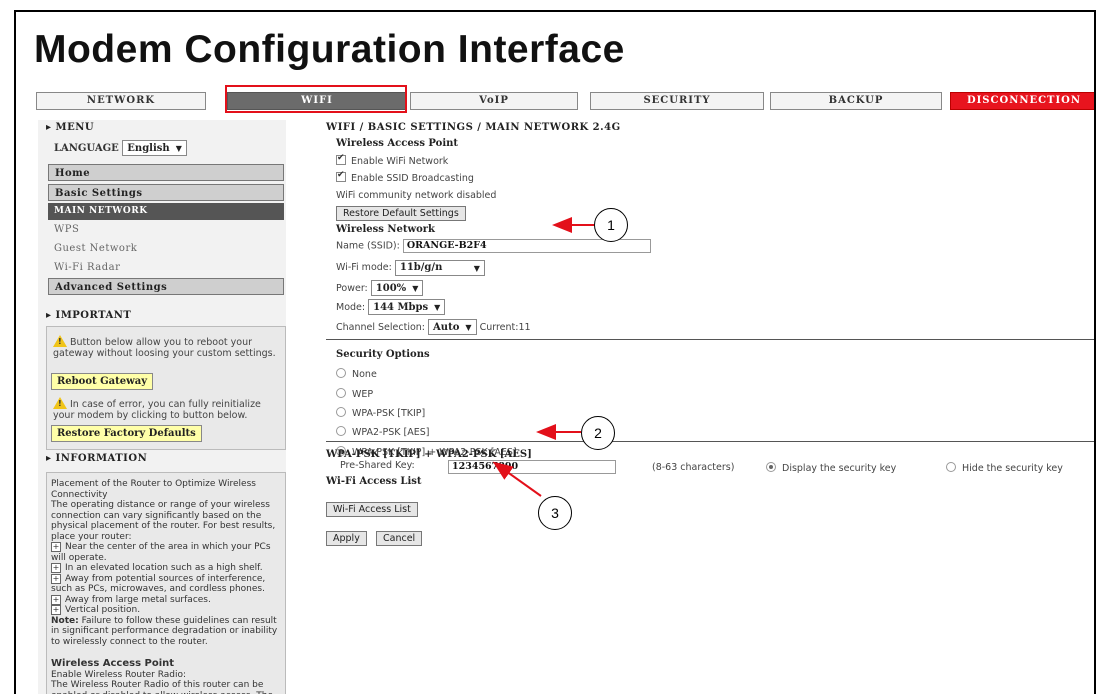 Image resolution: width=1100 pixels, height=694 pixels. What do you see at coordinates (166, 192) in the screenshot?
I see `menu-basic-settings: Basic Settings` at bounding box center [166, 192].